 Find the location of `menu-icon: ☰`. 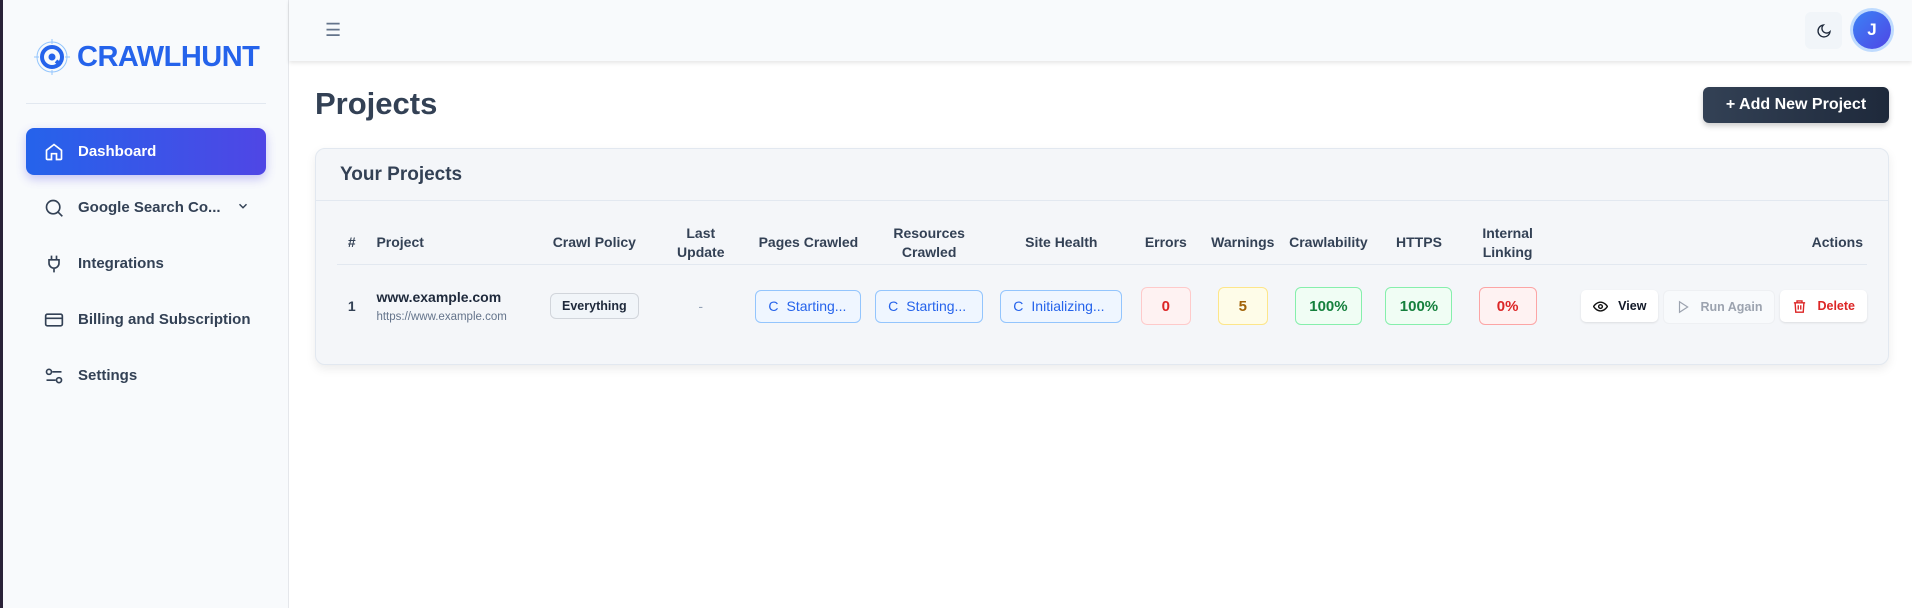

menu-icon: ☰ is located at coordinates (333, 30).